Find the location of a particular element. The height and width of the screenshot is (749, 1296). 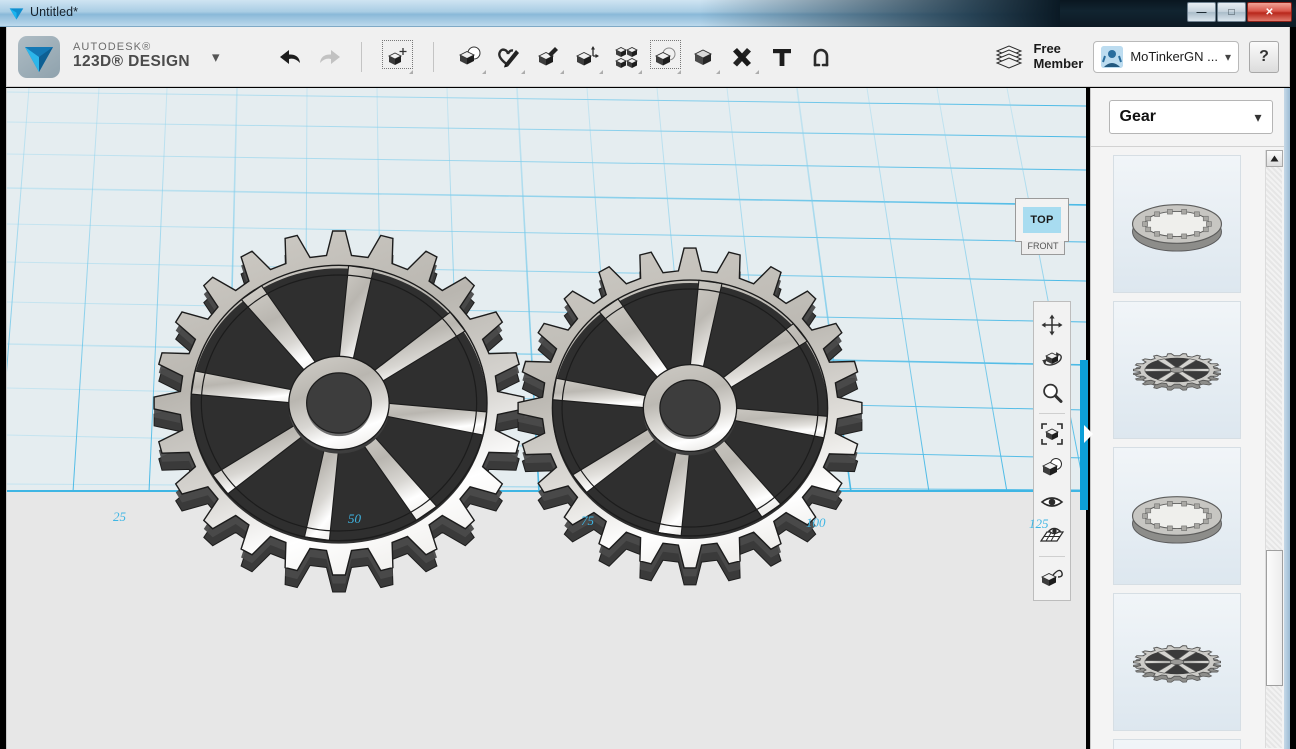

sketch-pencil-icon is located at coordinates (509, 57).